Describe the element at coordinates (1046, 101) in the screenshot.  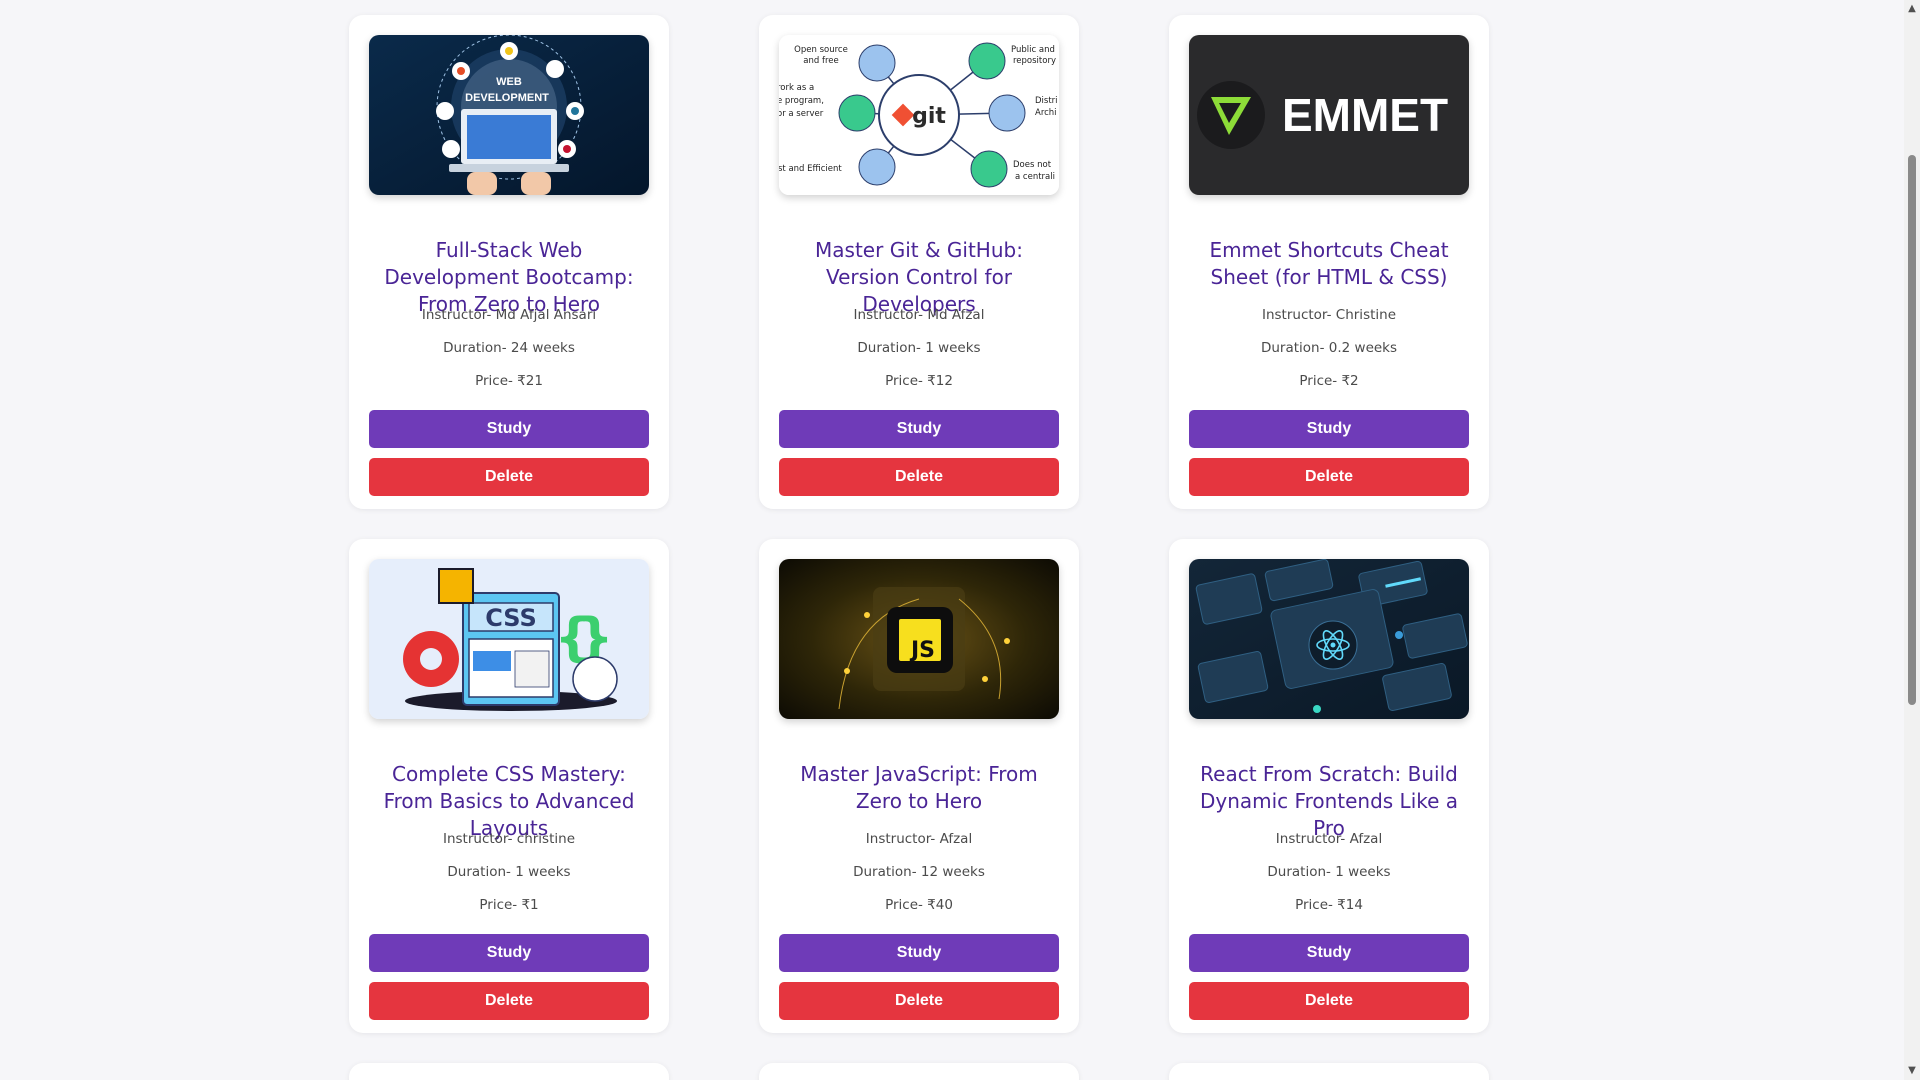
I see `image-text-distri: Distri` at that location.